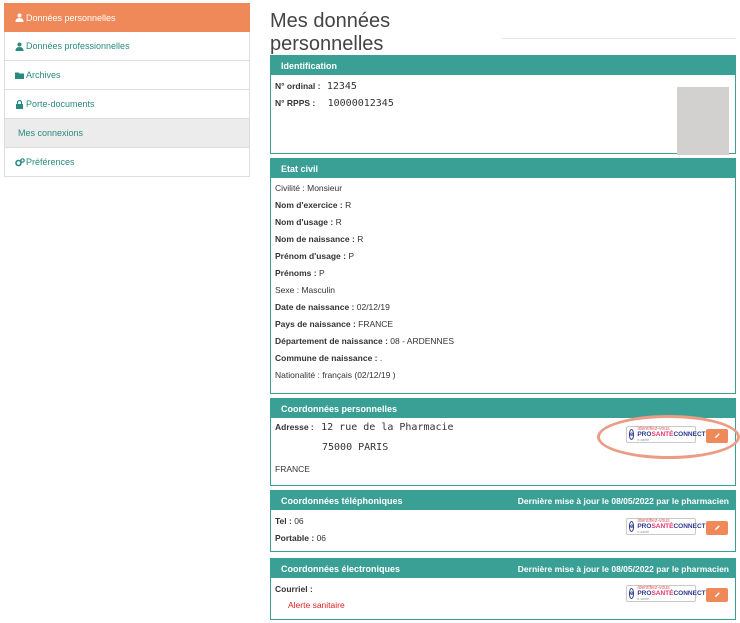  I want to click on field-label: Civilité :, so click(290, 188).